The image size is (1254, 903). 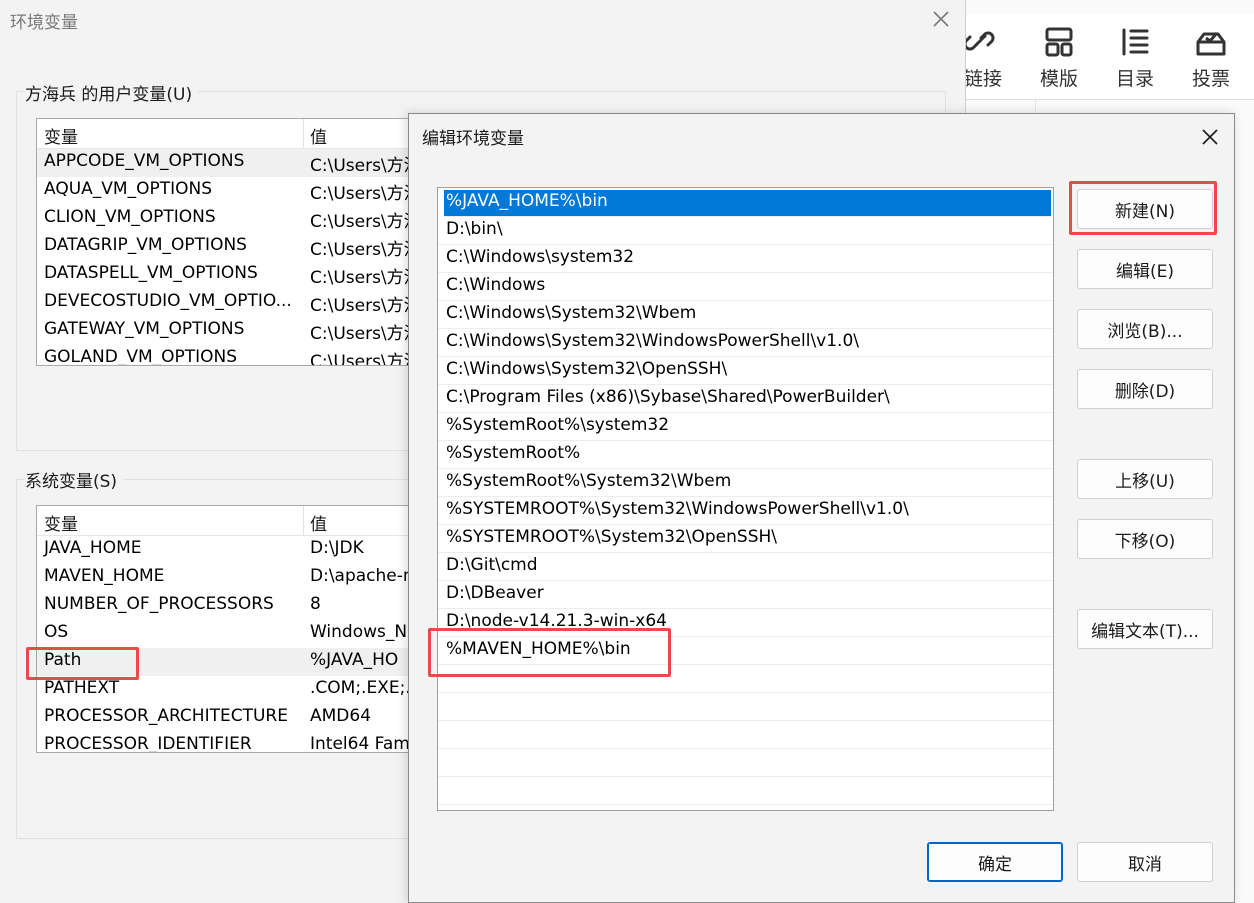 I want to click on edit-button: 编辑(E), so click(x=1145, y=269).